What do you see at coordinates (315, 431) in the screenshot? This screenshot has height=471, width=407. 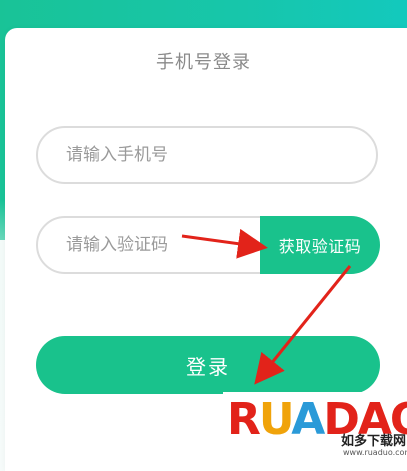 I see `watermark-logo: RUADAO 如多下载网 www.ruaduo.com` at bounding box center [315, 431].